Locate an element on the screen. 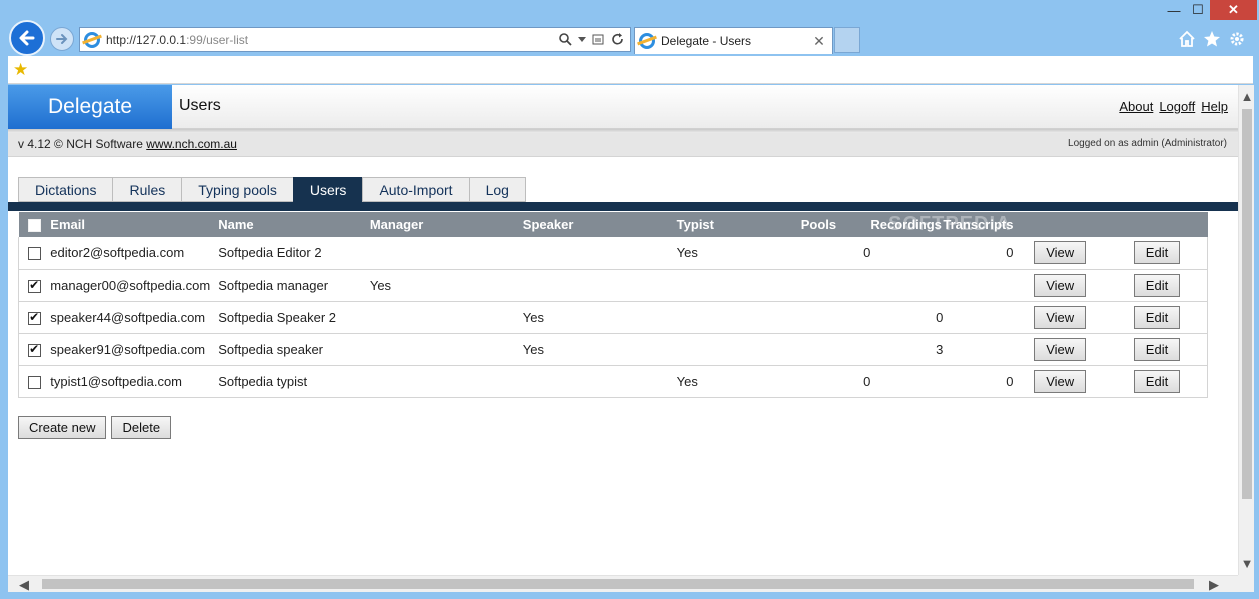 The image size is (1259, 599). tab-underline is located at coordinates (623, 206).